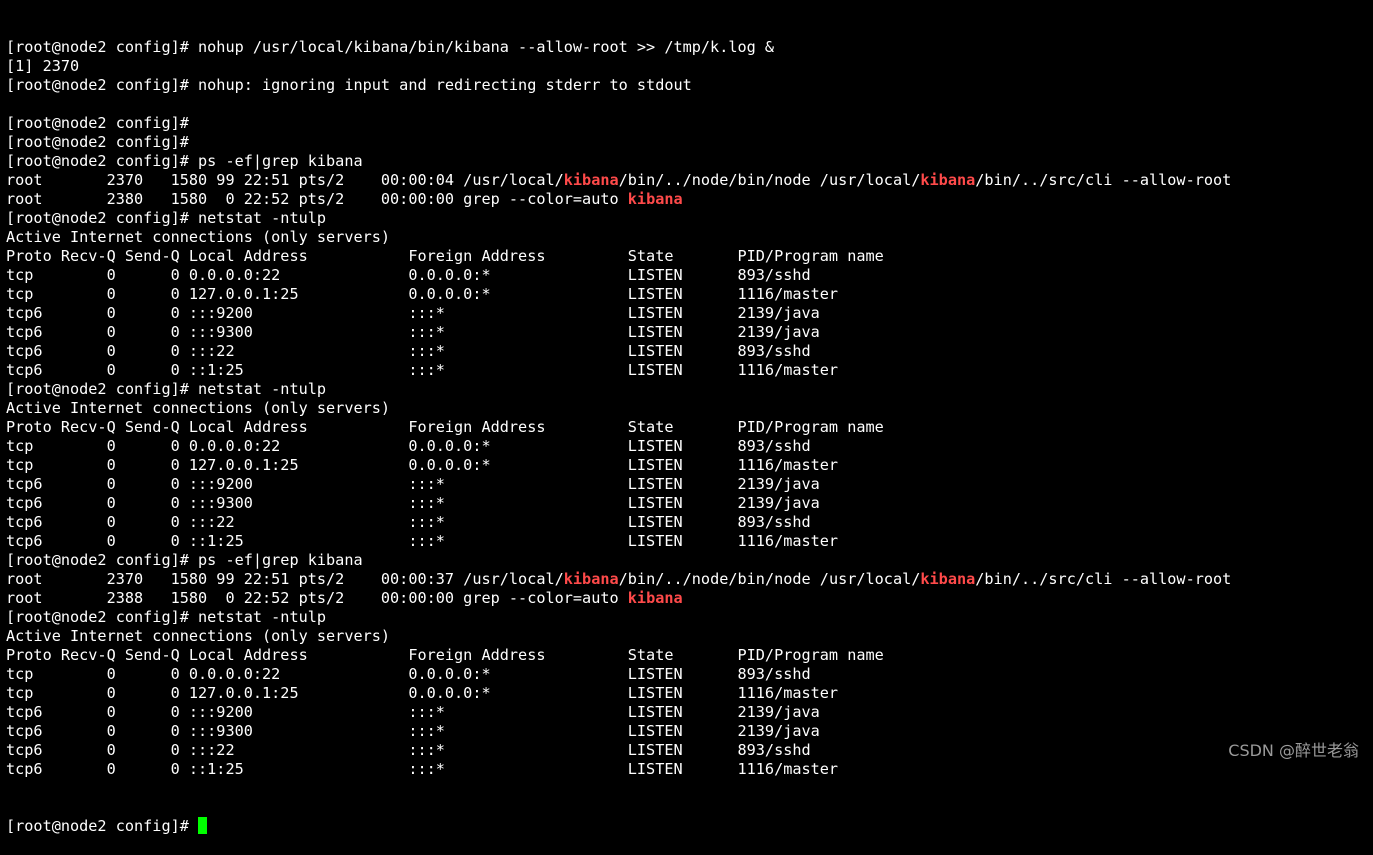 The image size is (1373, 855). I want to click on watermark: CSDN @醉世老翁, so click(1293, 750).